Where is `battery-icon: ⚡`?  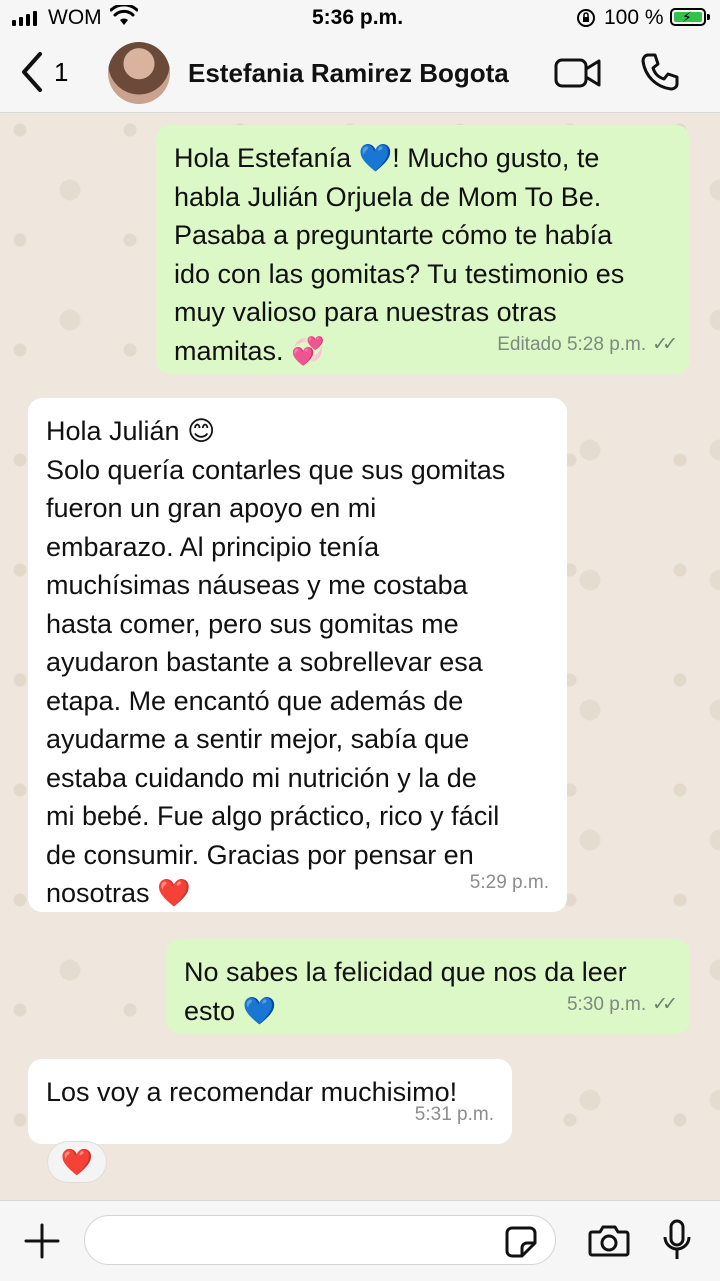
battery-icon: ⚡ is located at coordinates (690, 17).